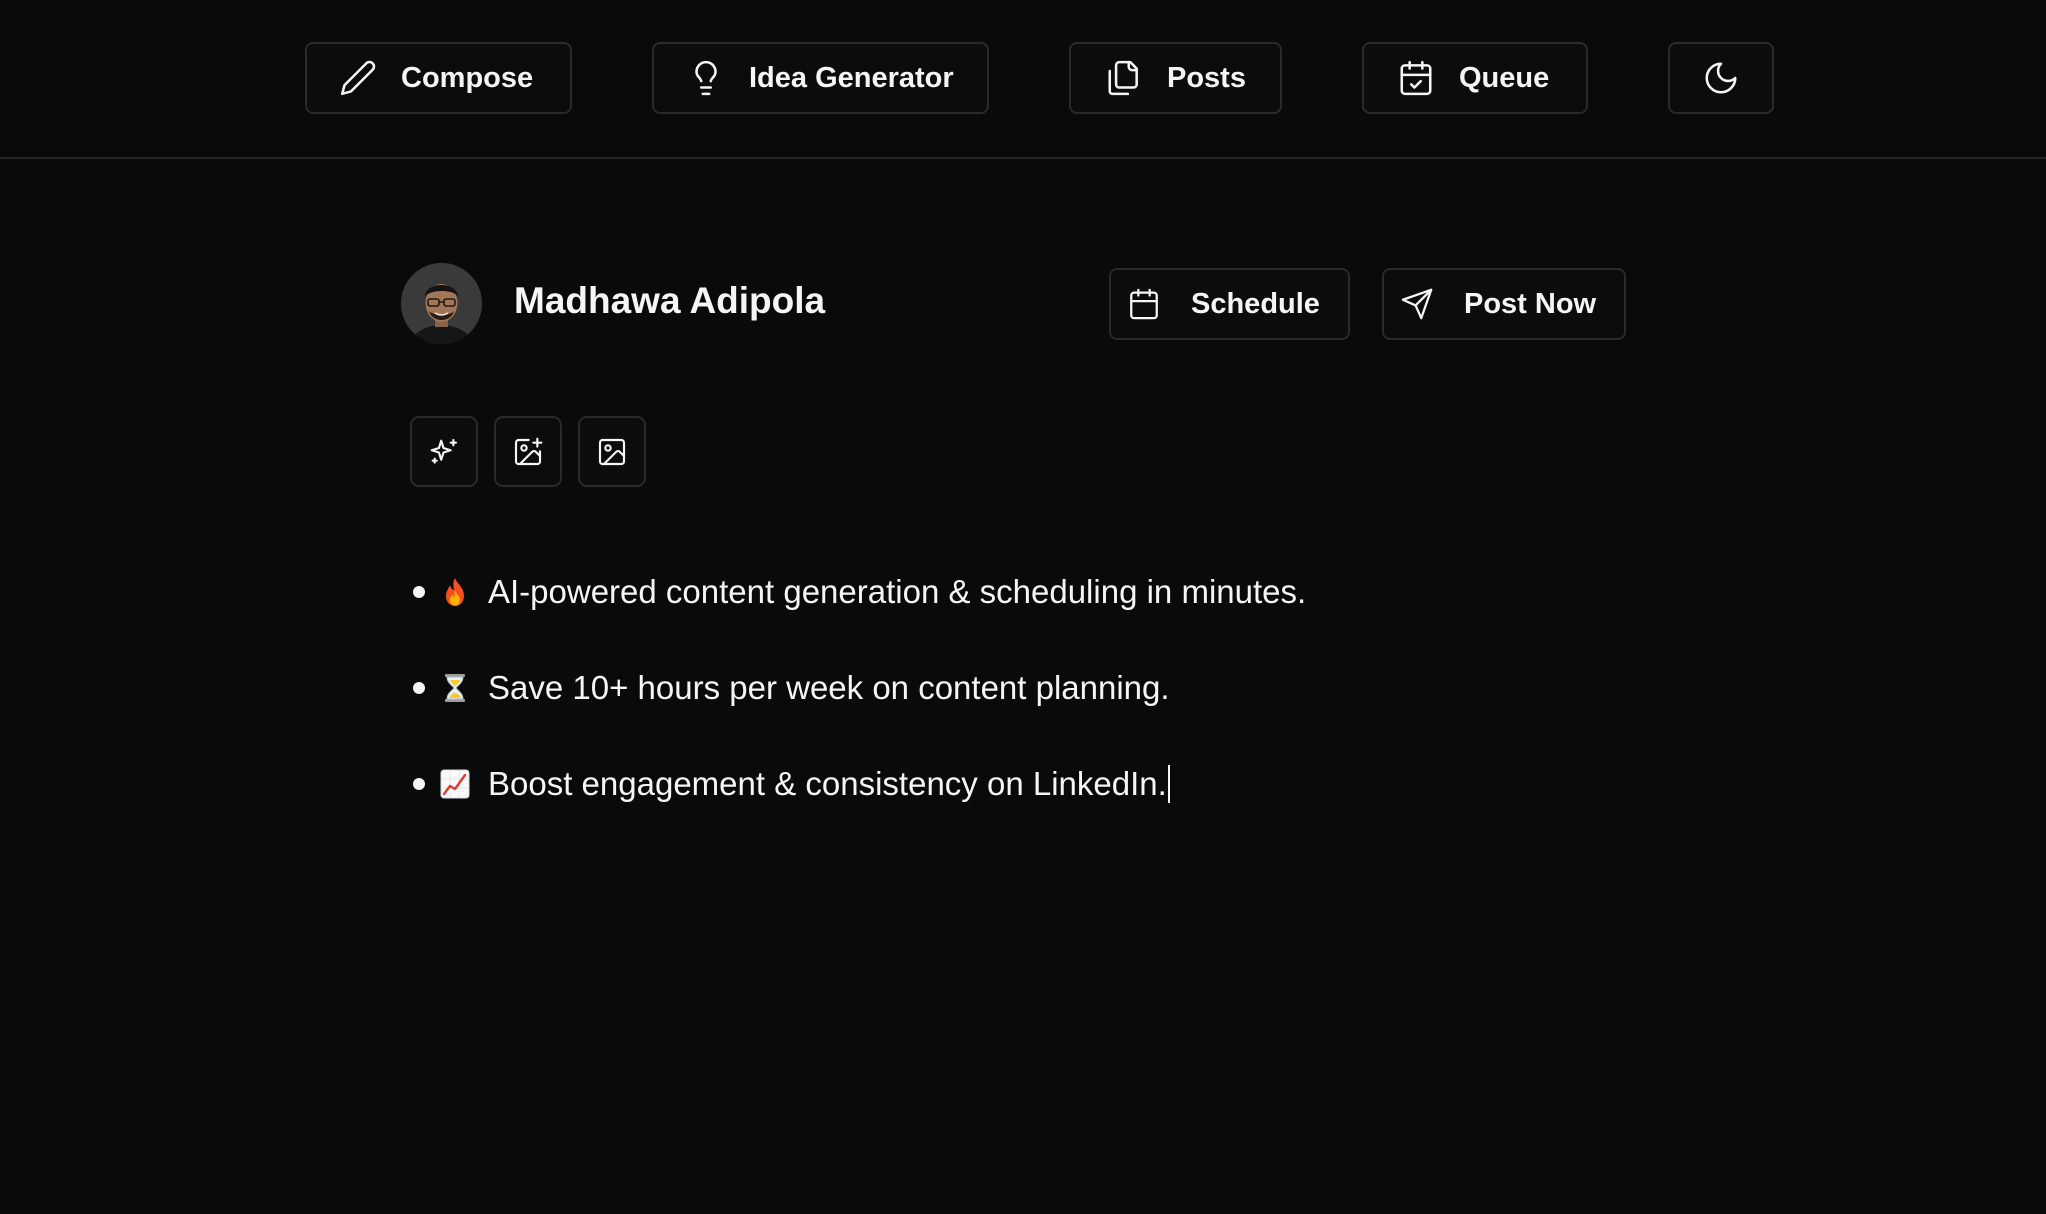  What do you see at coordinates (1124, 78) in the screenshot?
I see `documents-icon` at bounding box center [1124, 78].